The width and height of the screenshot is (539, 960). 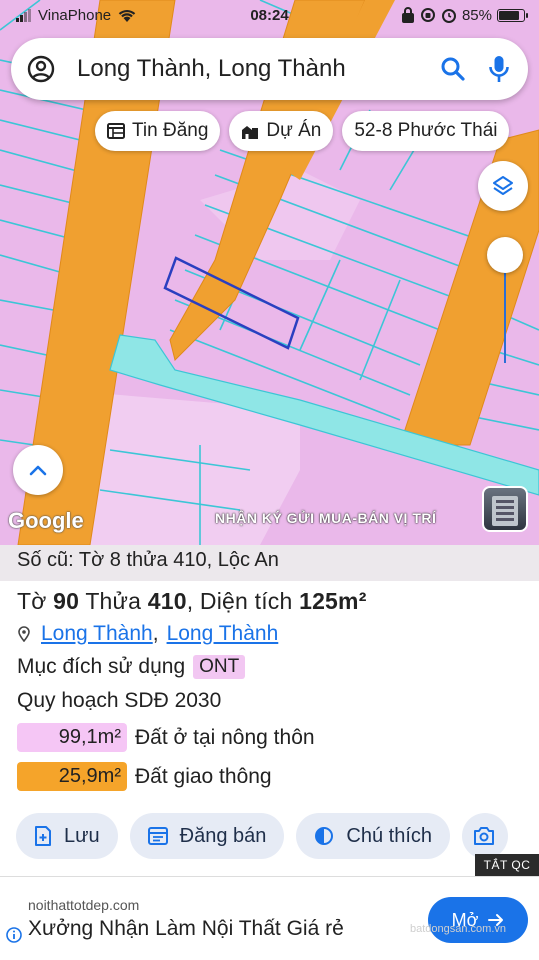 I want to click on street-view-thumbnail, so click(x=505, y=509).